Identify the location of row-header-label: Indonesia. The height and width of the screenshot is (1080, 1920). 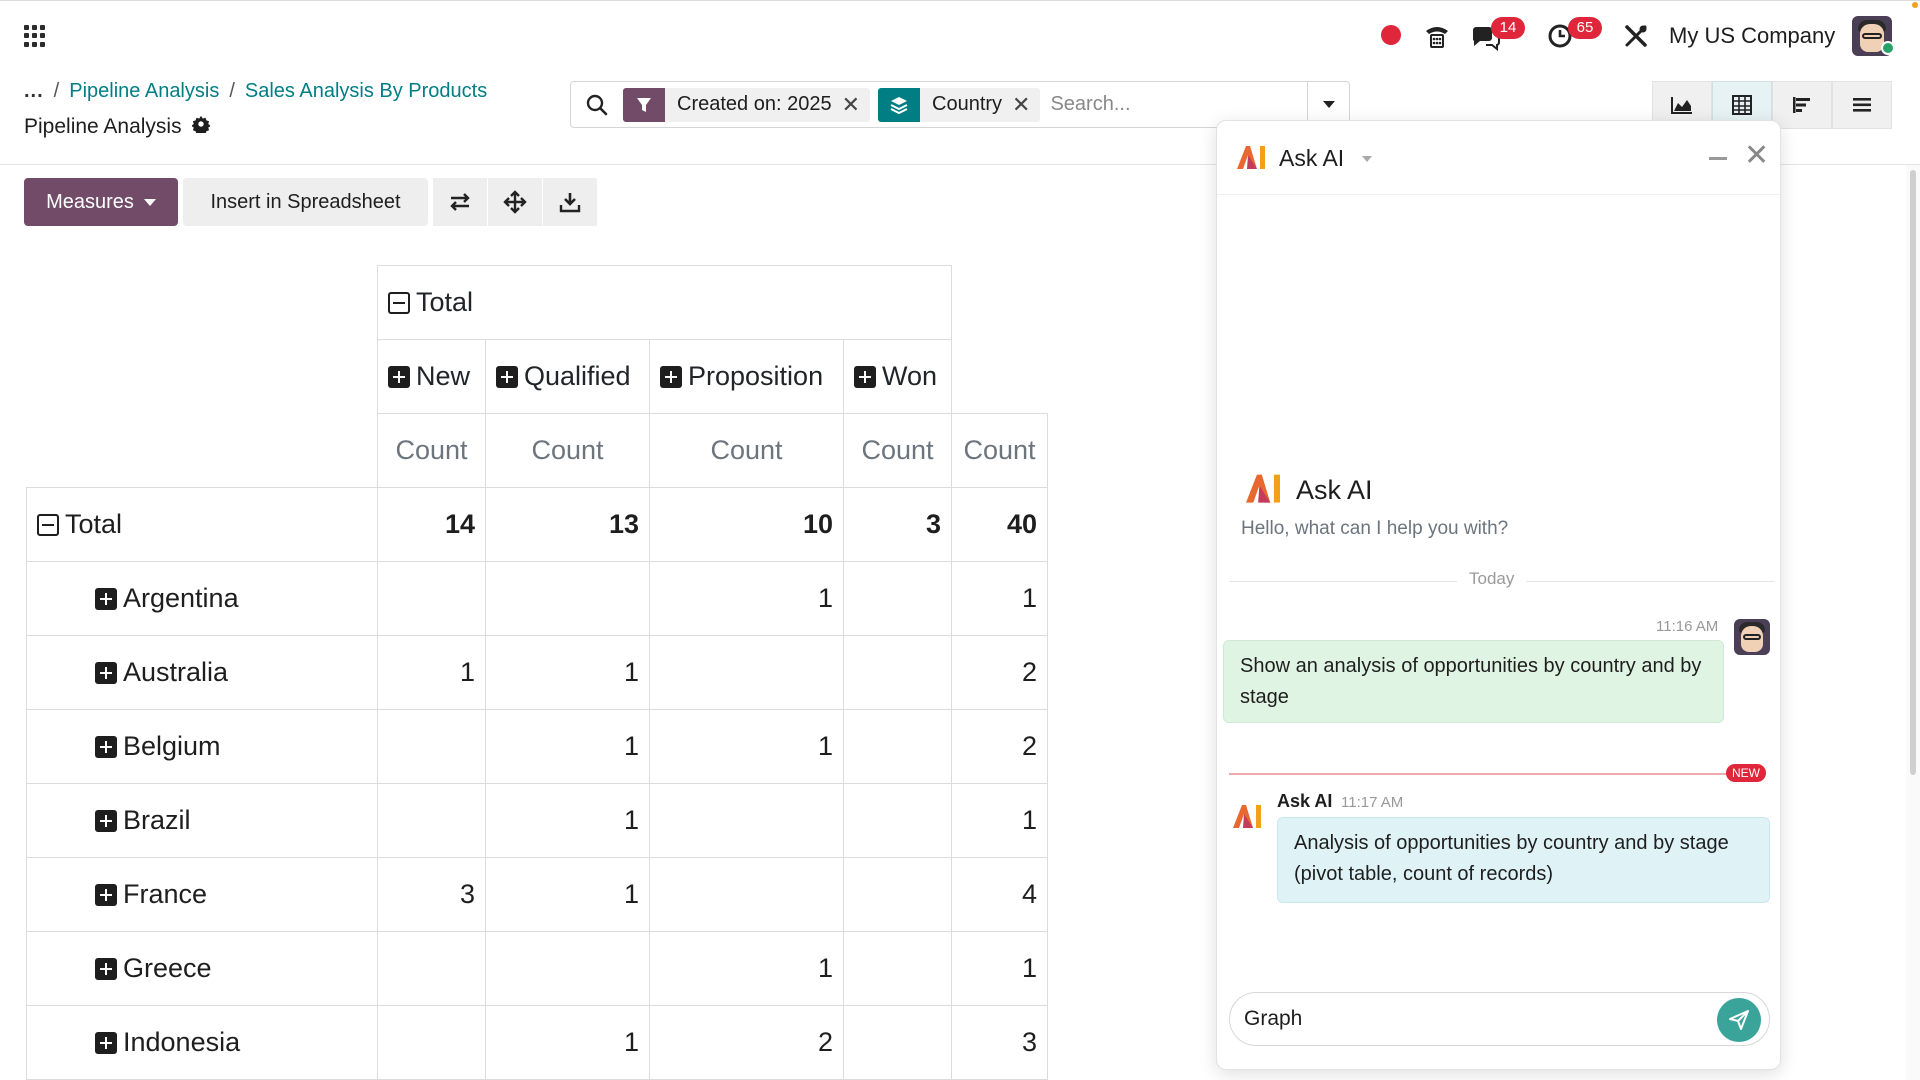
(182, 1042).